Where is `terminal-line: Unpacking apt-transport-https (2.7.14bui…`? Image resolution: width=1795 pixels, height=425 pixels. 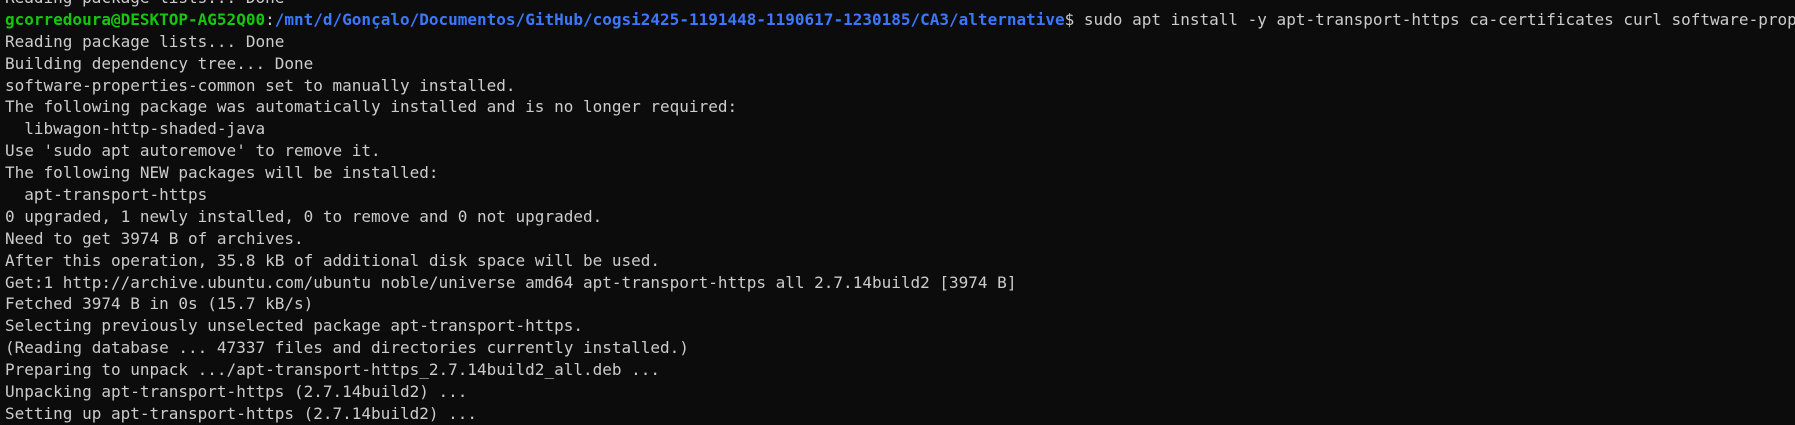 terminal-line: Unpacking apt-transport-https (2.7.14bui… is located at coordinates (236, 392).